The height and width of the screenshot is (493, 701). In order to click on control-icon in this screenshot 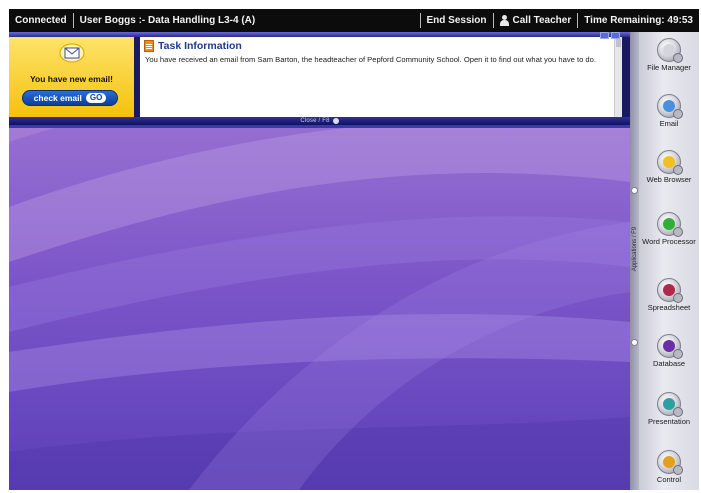, I will do `click(670, 462)`.